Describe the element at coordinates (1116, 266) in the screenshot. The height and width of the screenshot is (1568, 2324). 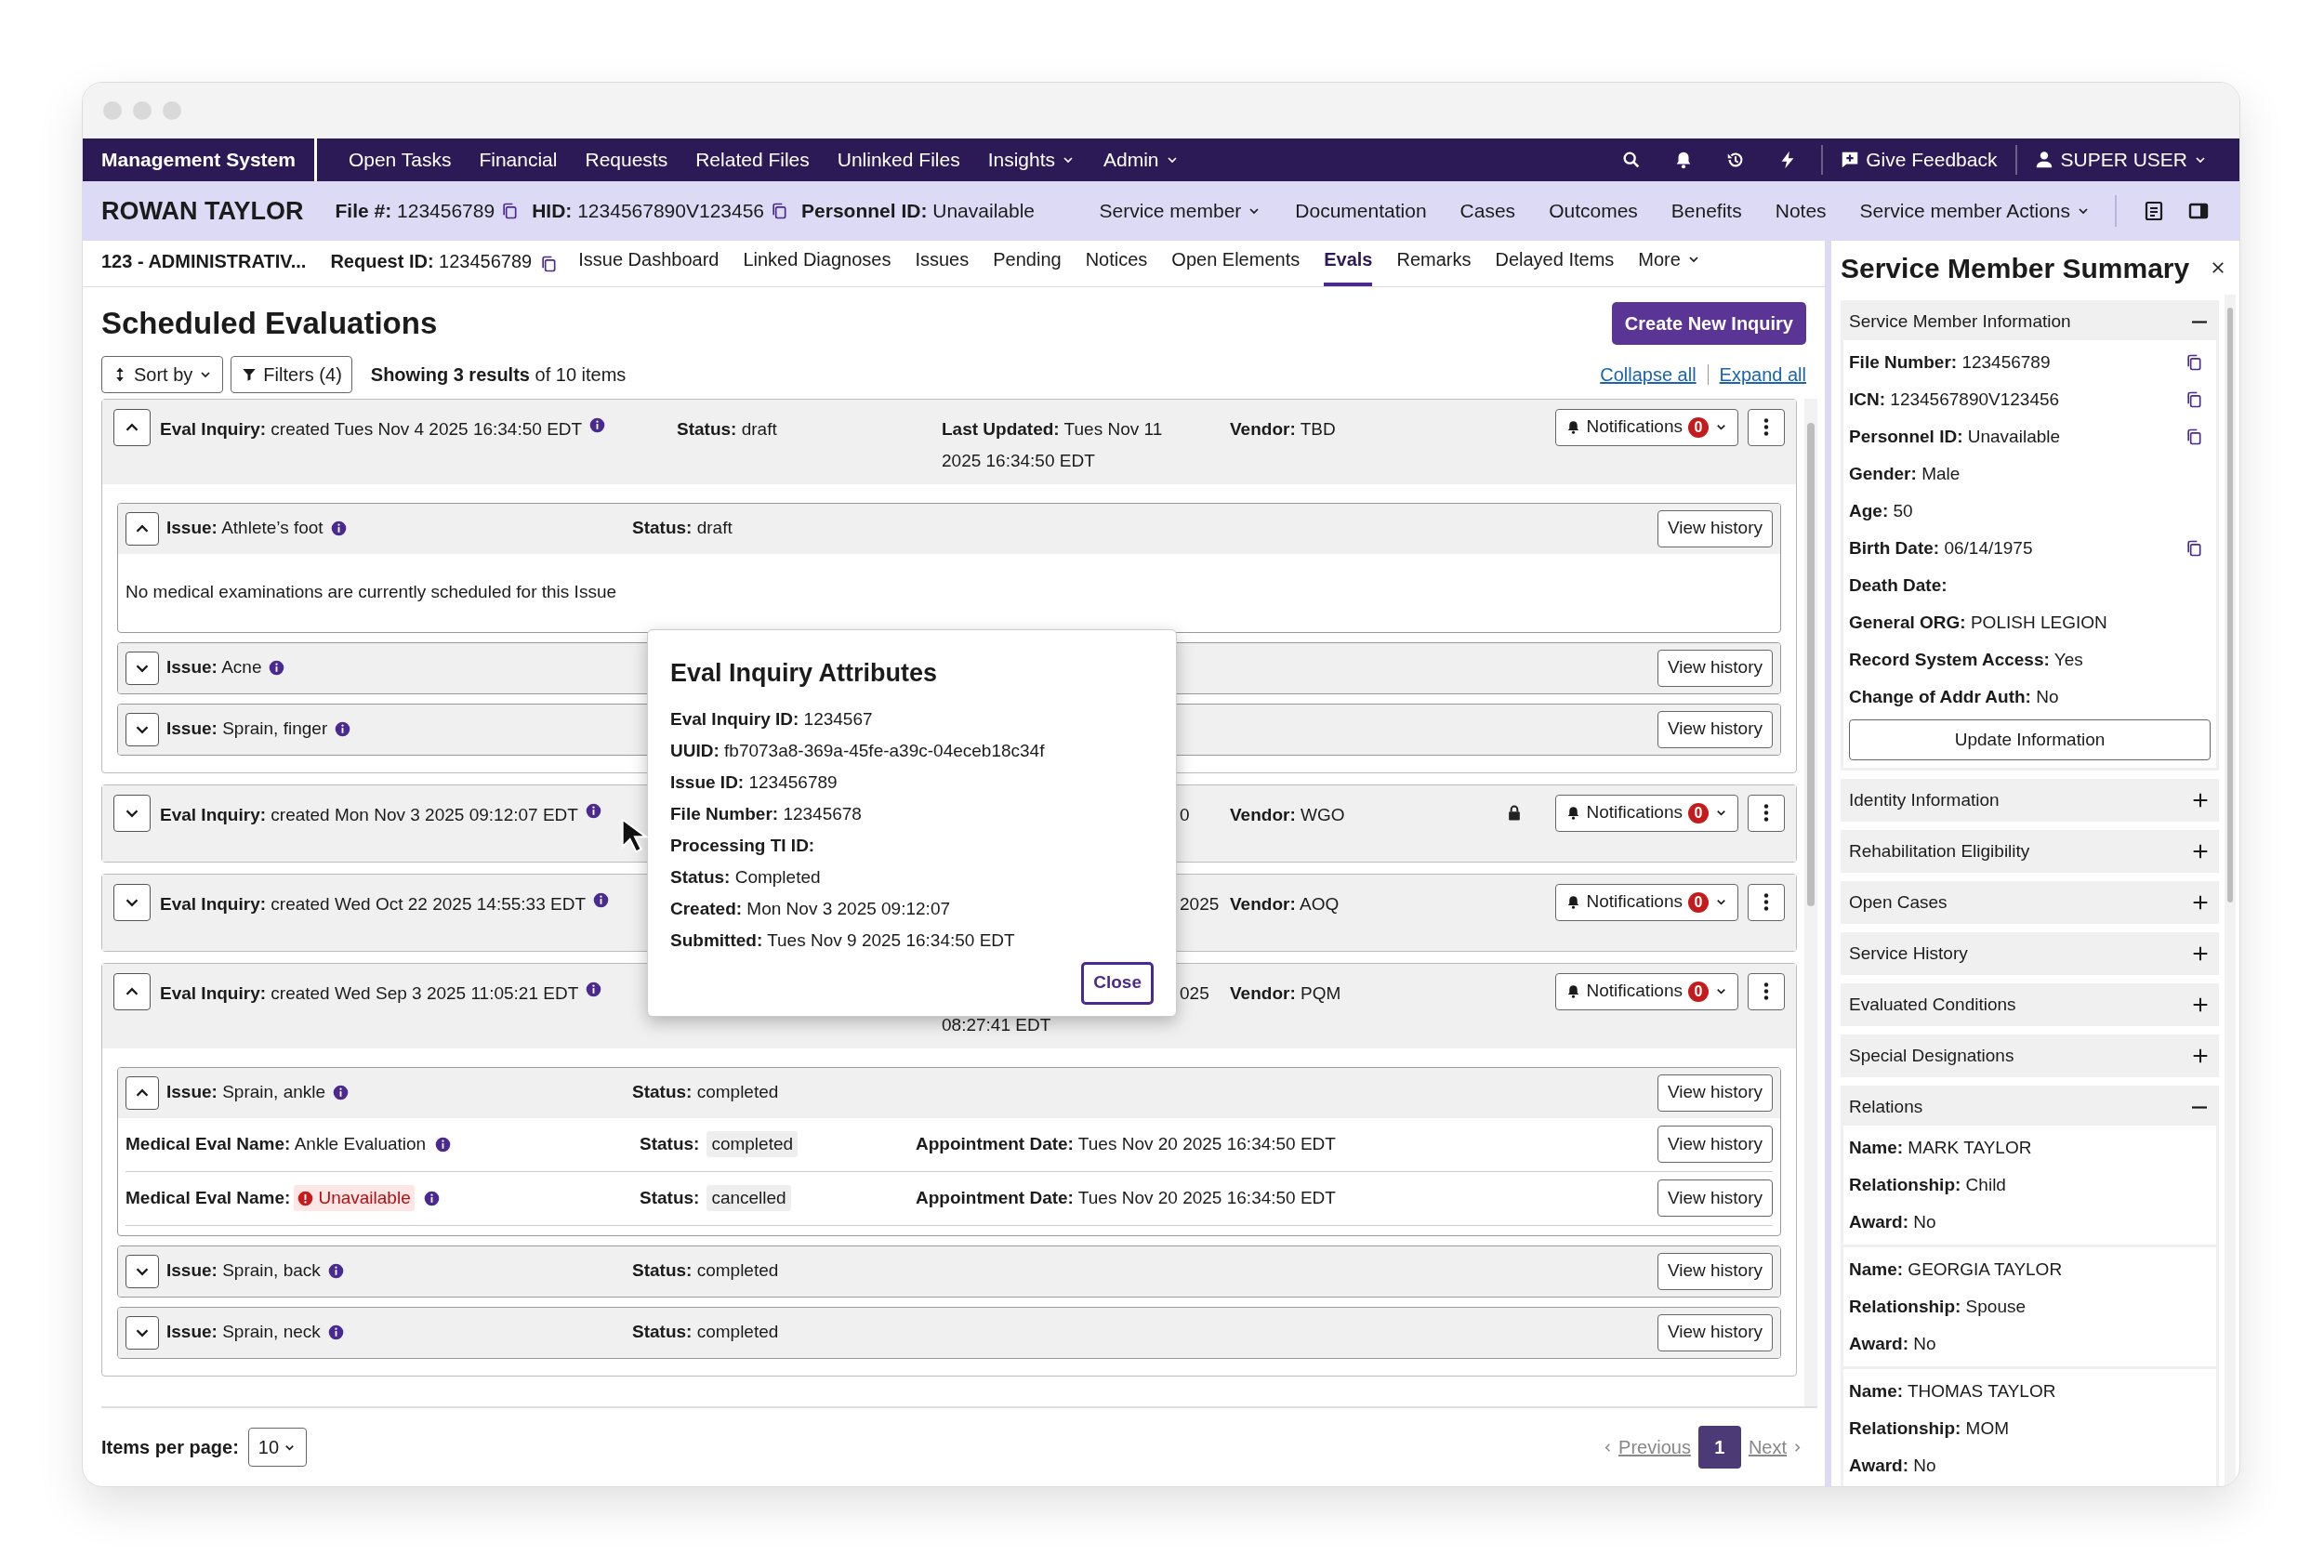
I see `tab: Notices` at that location.